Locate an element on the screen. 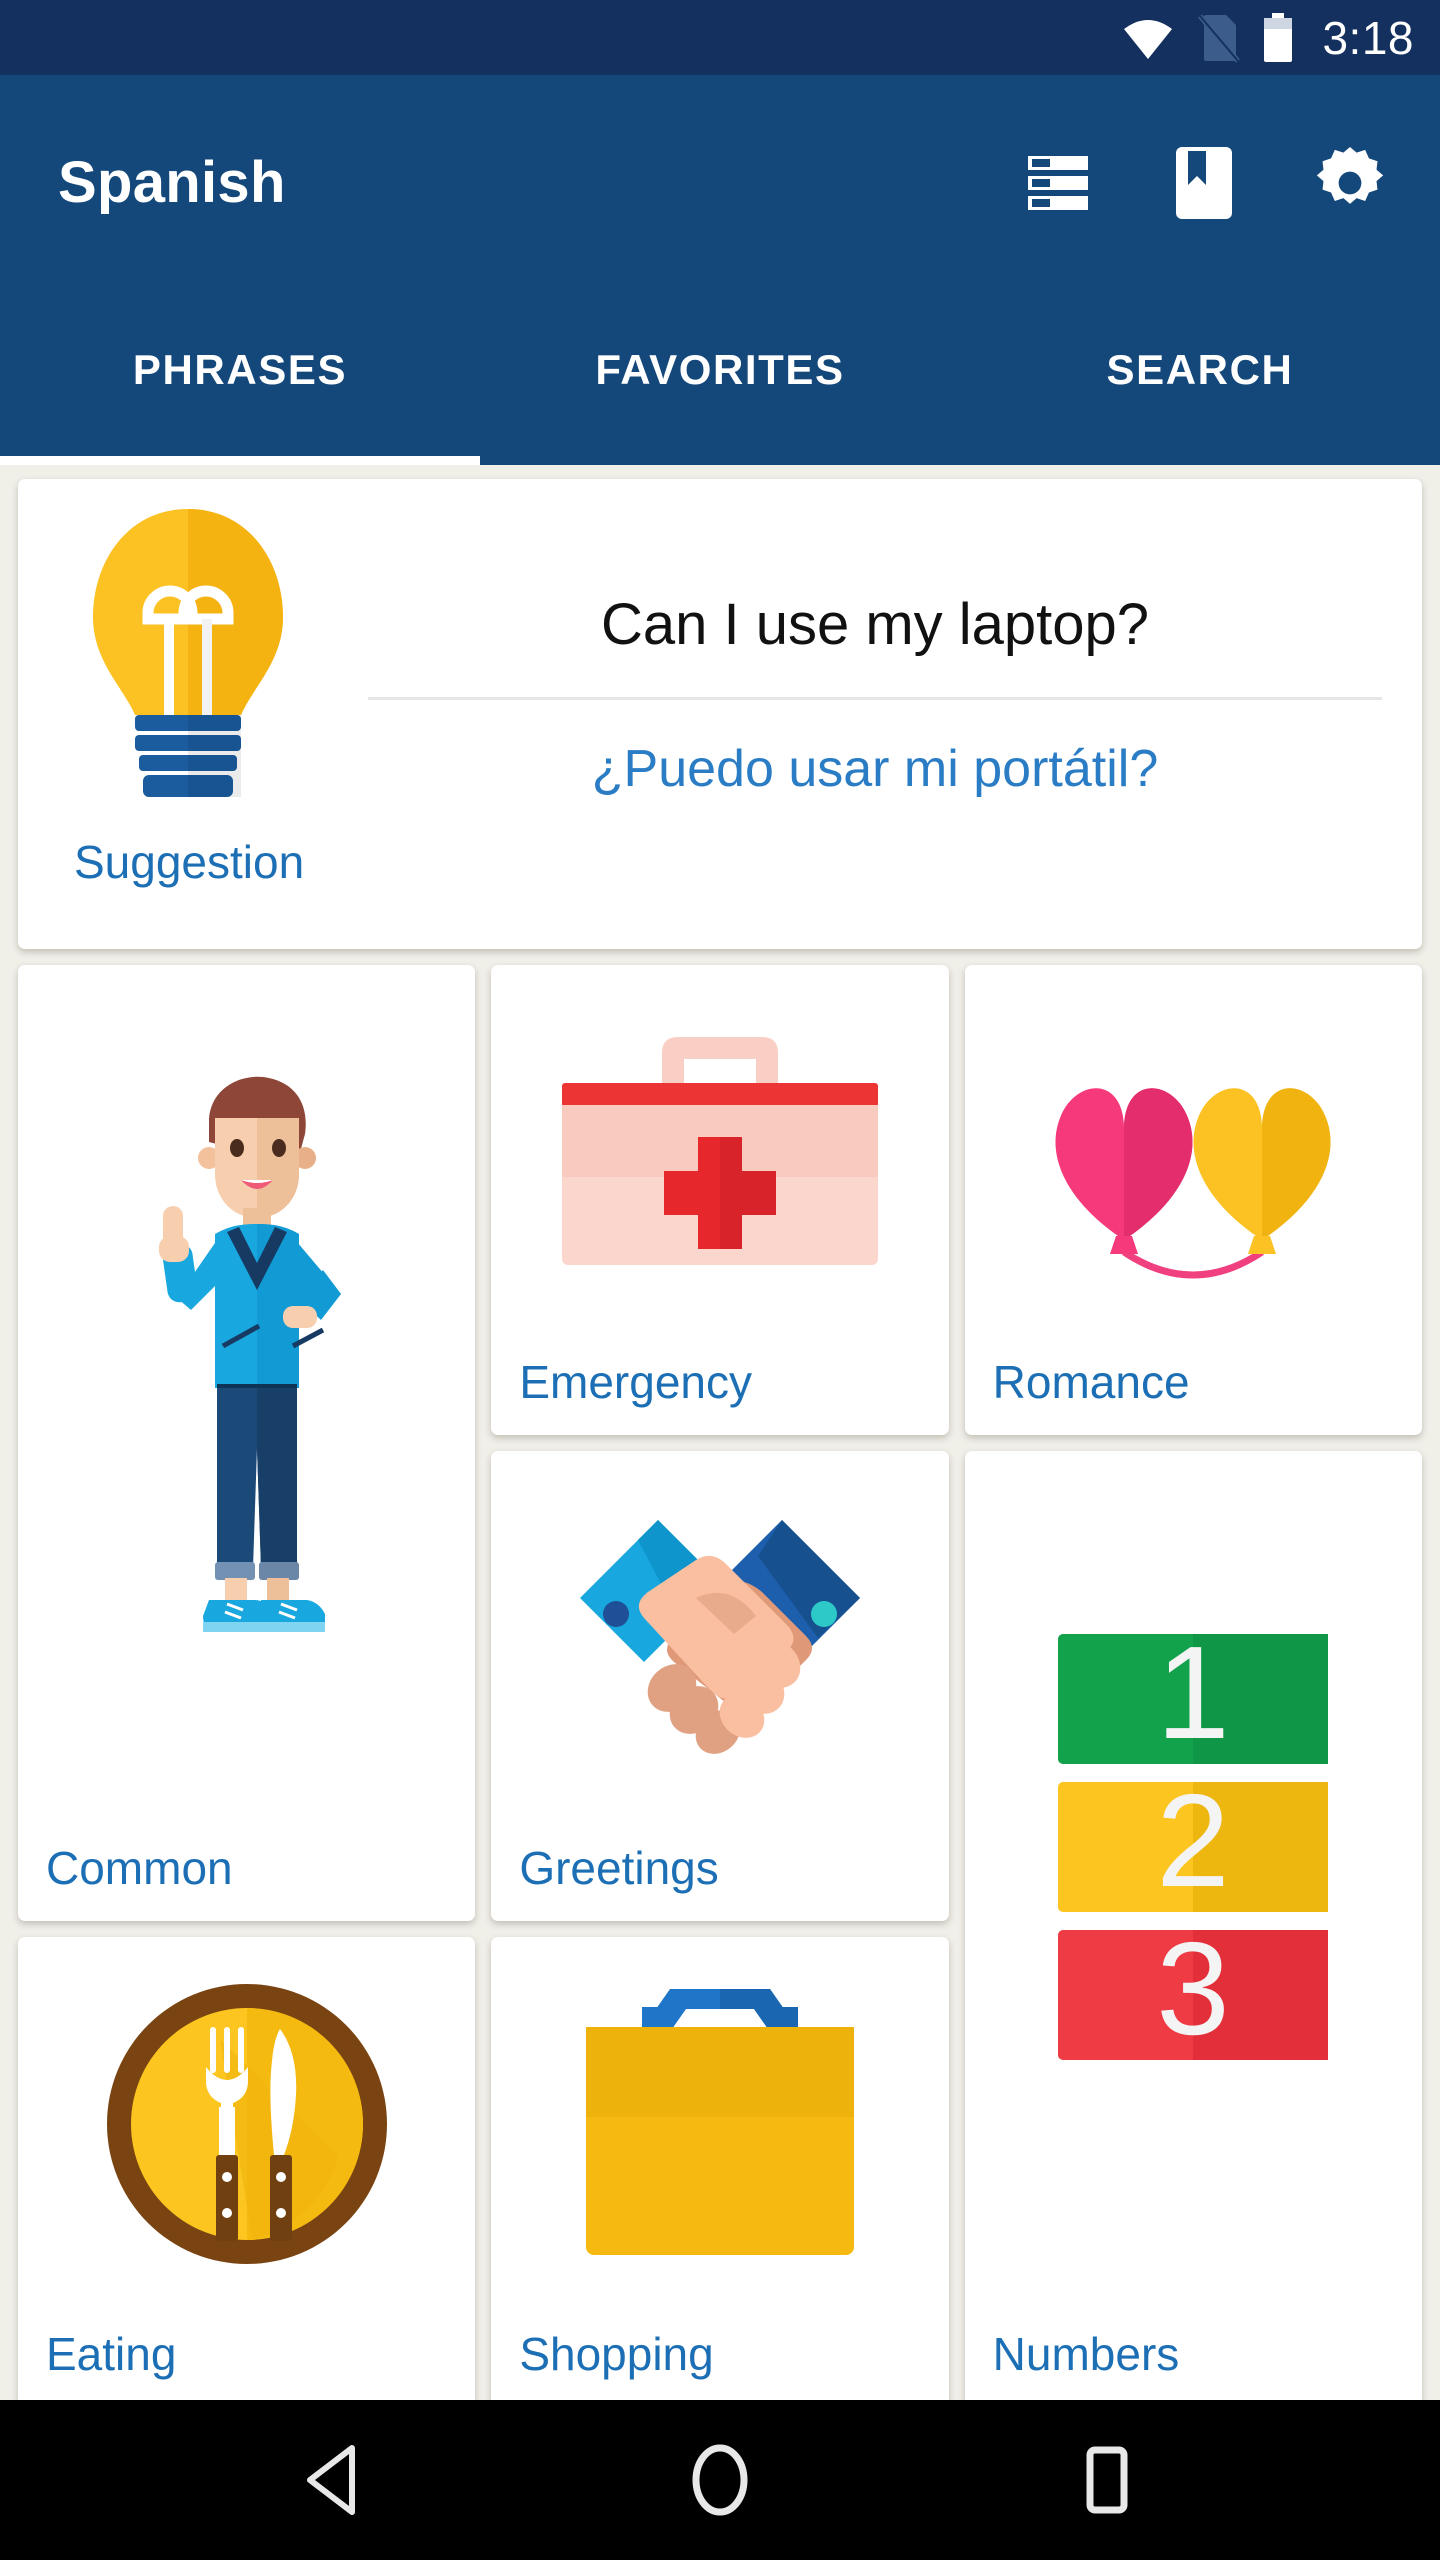 This screenshot has height=2560, width=1440. sim-card-off-icon is located at coordinates (1218, 38).